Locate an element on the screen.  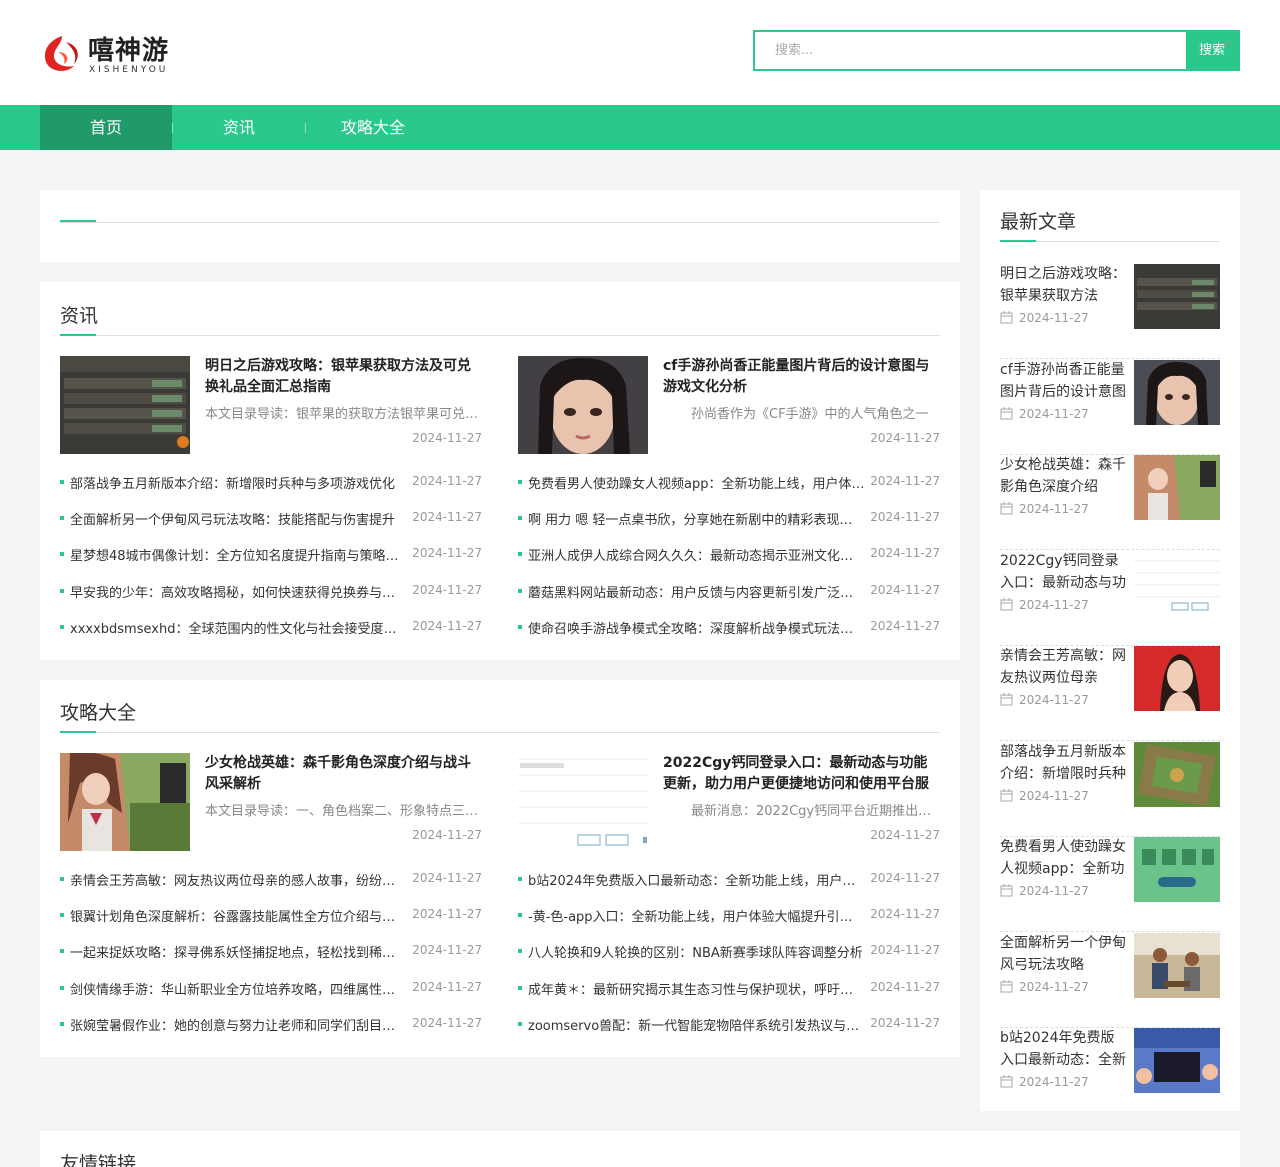
list-item-title: 全面解析另一个伊甸风弓玩法攻略：技能搭配与伤害提升 is located at coordinates (238, 518).